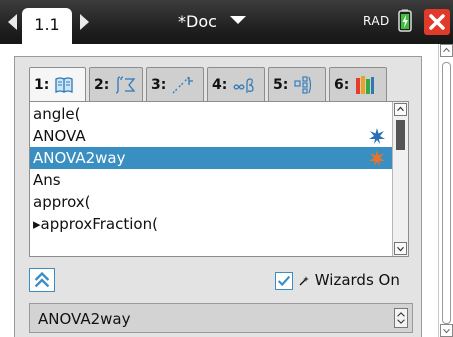 The height and width of the screenshot is (337, 453). Describe the element at coordinates (376, 21) in the screenshot. I see `angle-mode-indicator: RAD` at that location.